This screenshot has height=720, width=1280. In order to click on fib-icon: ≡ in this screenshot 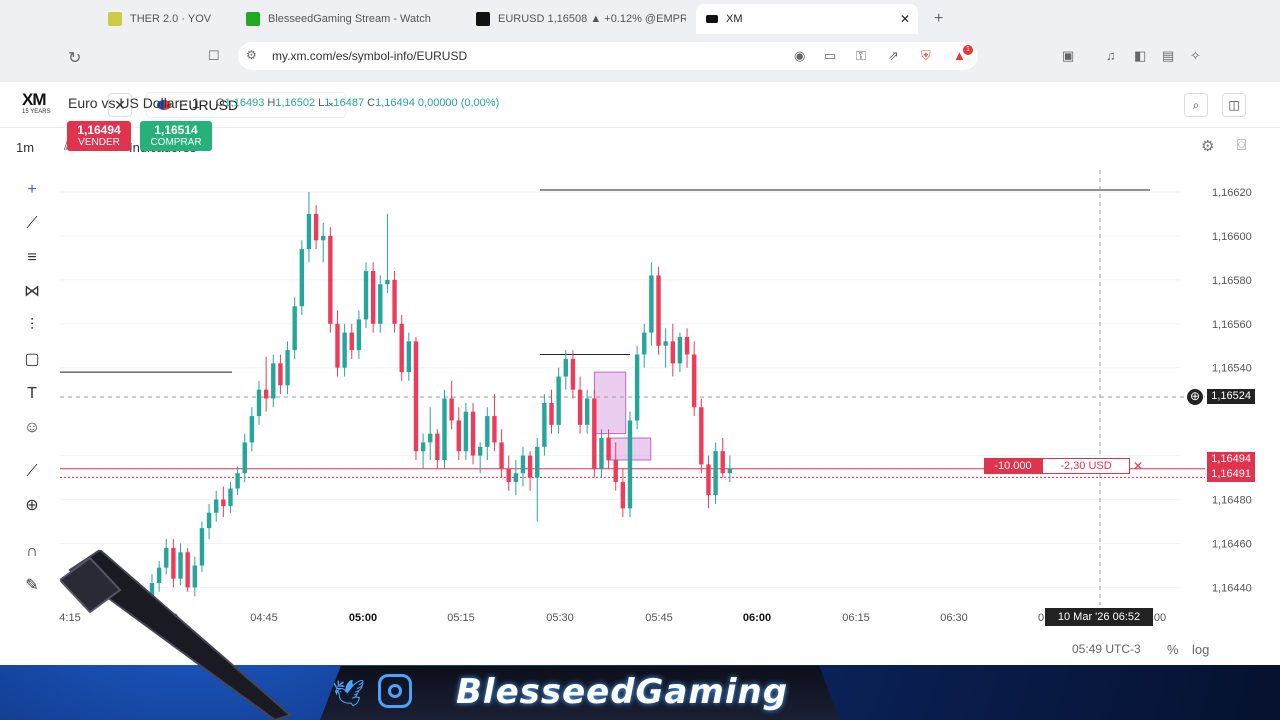, I will do `click(32, 258)`.